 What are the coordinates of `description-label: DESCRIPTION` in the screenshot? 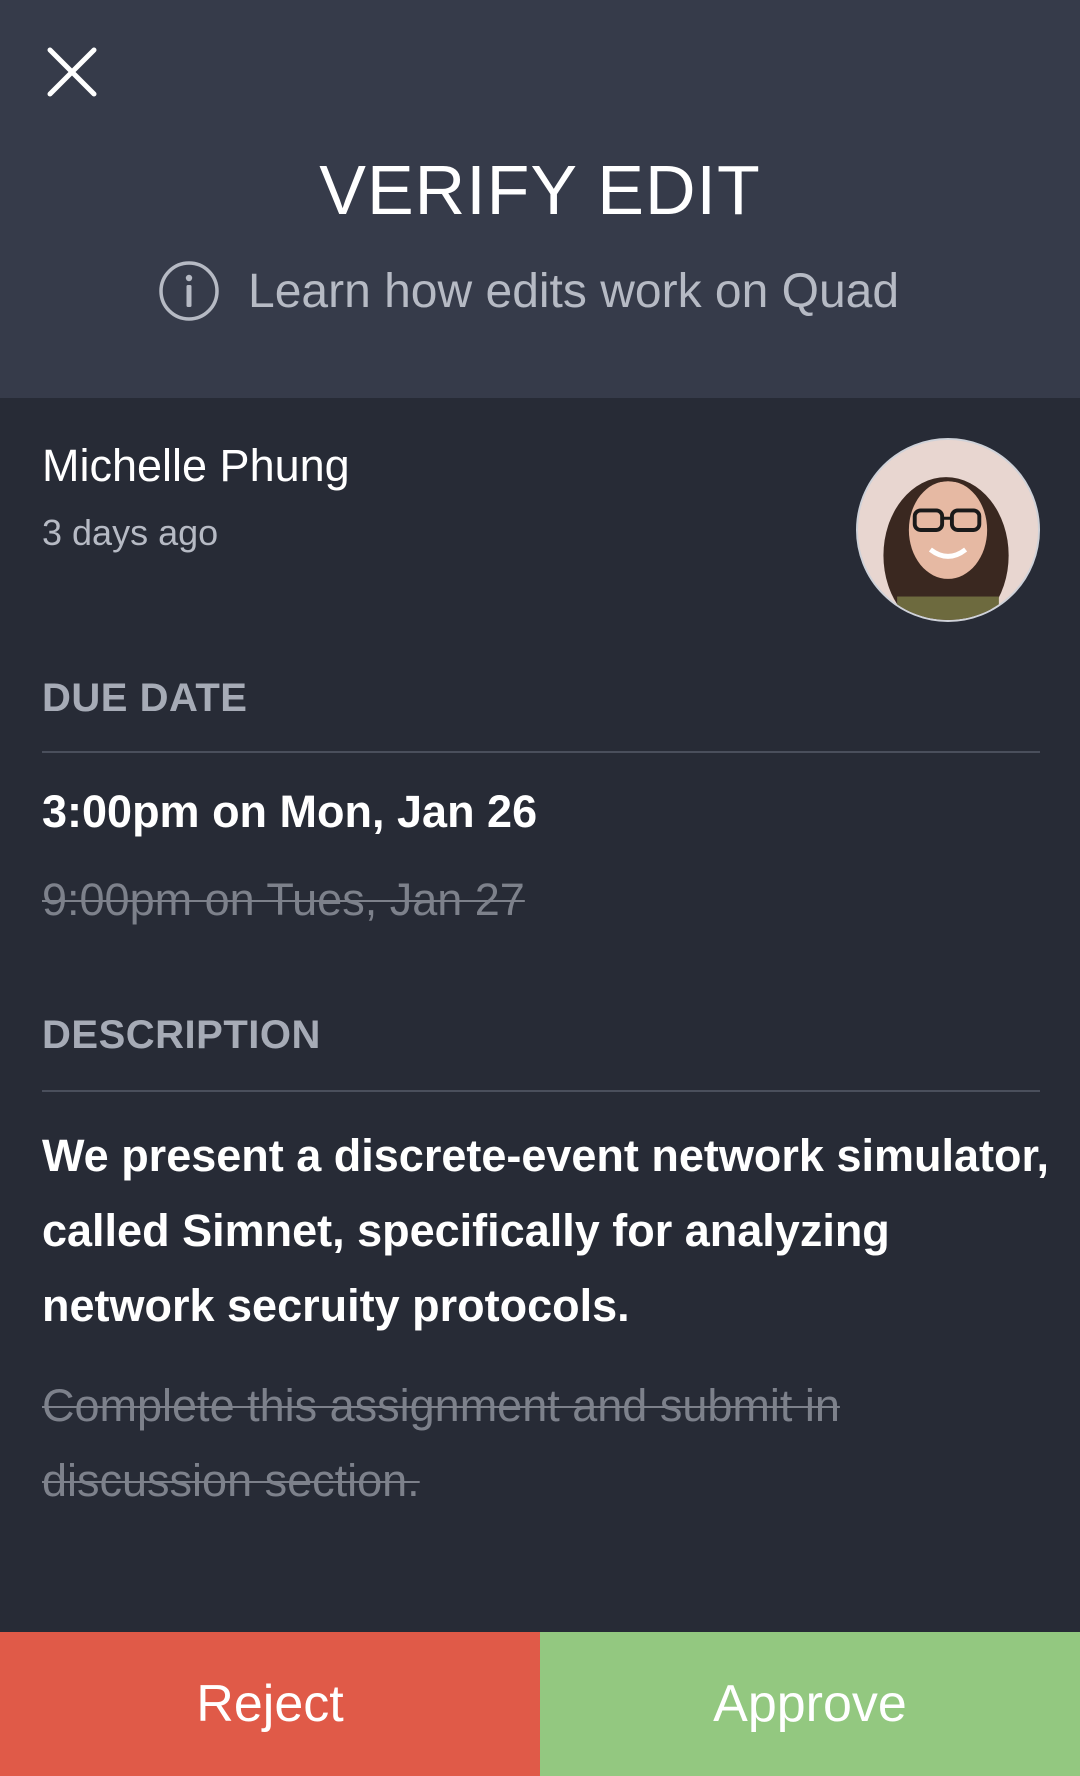 It's located at (181, 1035).